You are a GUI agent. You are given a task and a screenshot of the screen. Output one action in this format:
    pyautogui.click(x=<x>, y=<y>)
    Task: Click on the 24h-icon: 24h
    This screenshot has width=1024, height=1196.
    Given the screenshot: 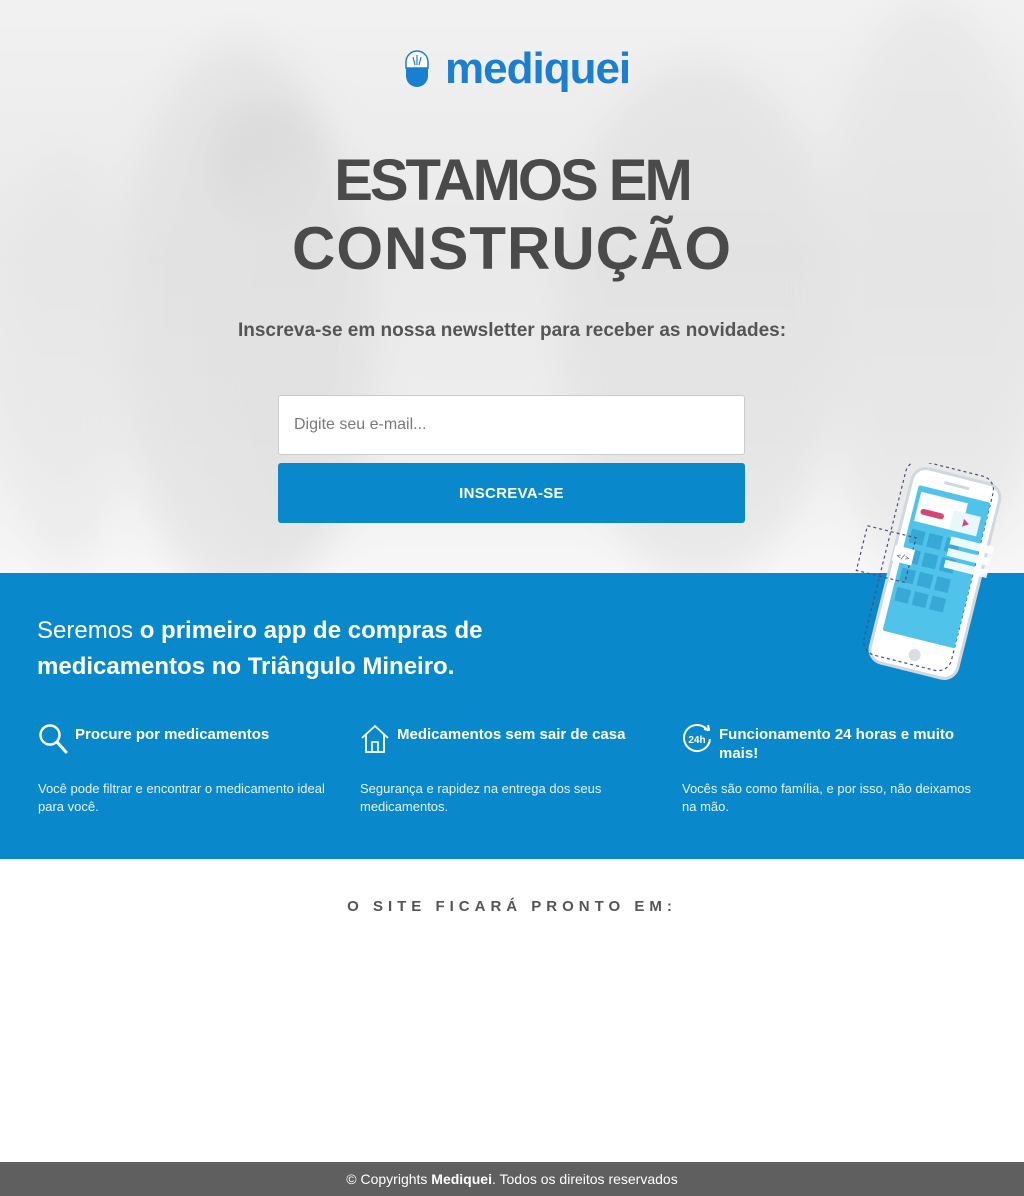 What is the action you would take?
    pyautogui.click(x=697, y=738)
    